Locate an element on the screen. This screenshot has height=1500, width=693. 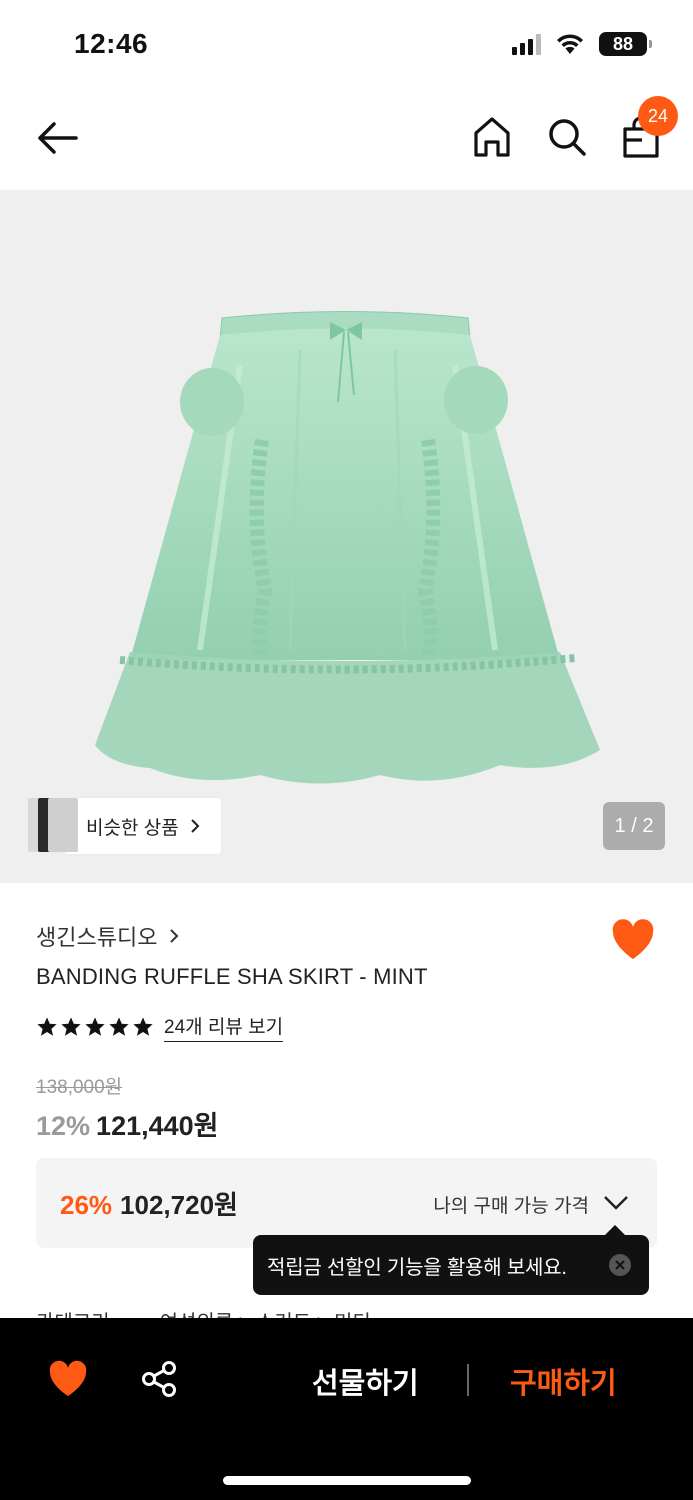
search-icon is located at coordinates (567, 137).